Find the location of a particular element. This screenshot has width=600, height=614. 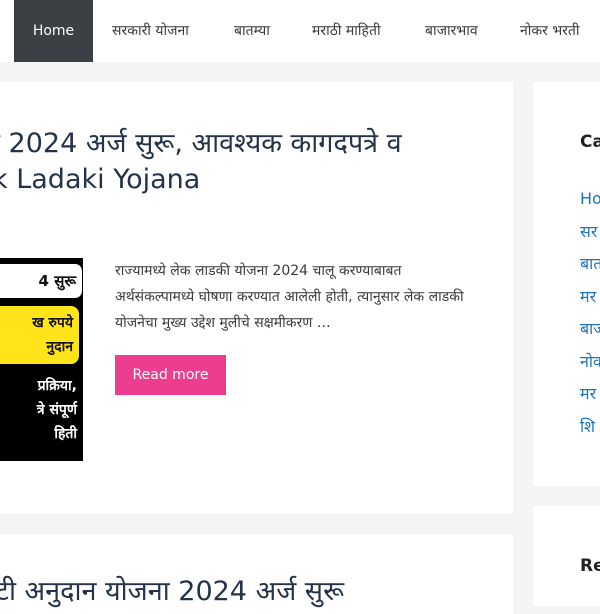

category-link: सर is located at coordinates (590, 235).